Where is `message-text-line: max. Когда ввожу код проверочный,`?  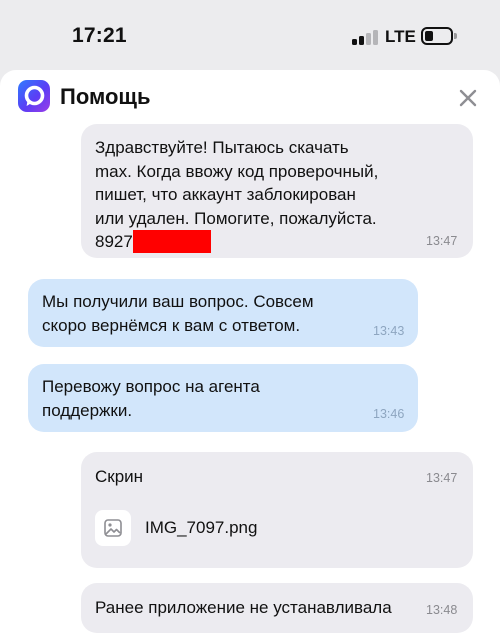
message-text-line: max. Когда ввожу код проверочный, is located at coordinates (237, 171).